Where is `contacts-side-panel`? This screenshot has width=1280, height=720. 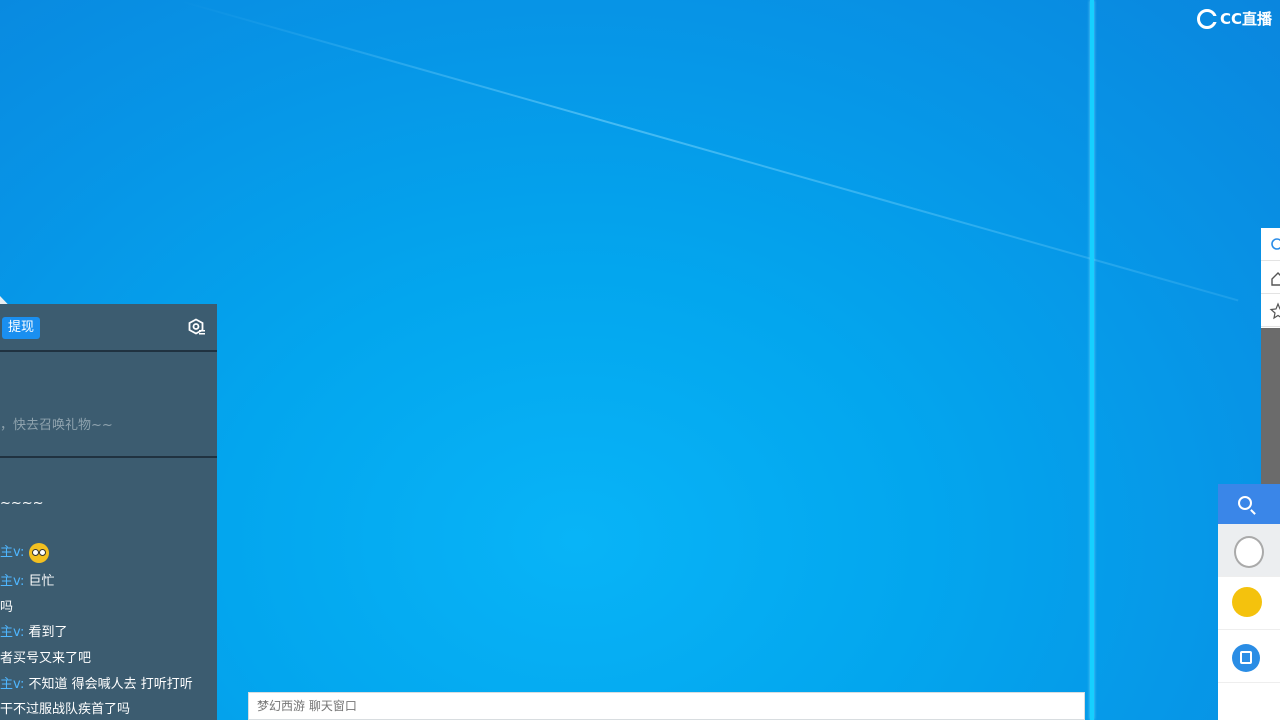
contacts-side-panel is located at coordinates (1249, 602).